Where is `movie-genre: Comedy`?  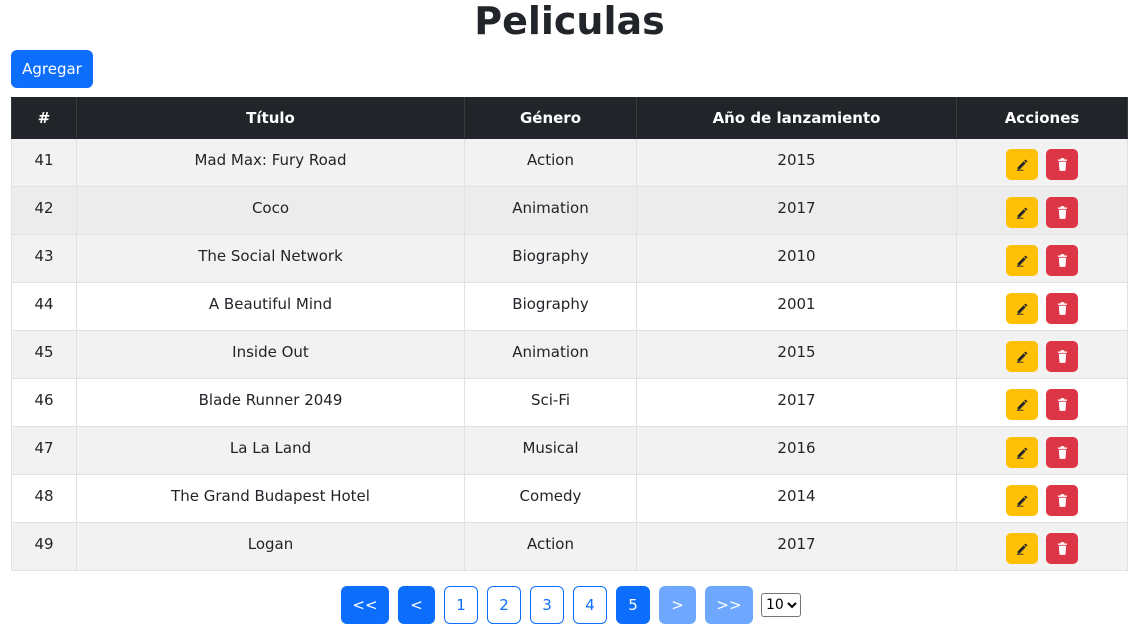
movie-genre: Comedy is located at coordinates (550, 495).